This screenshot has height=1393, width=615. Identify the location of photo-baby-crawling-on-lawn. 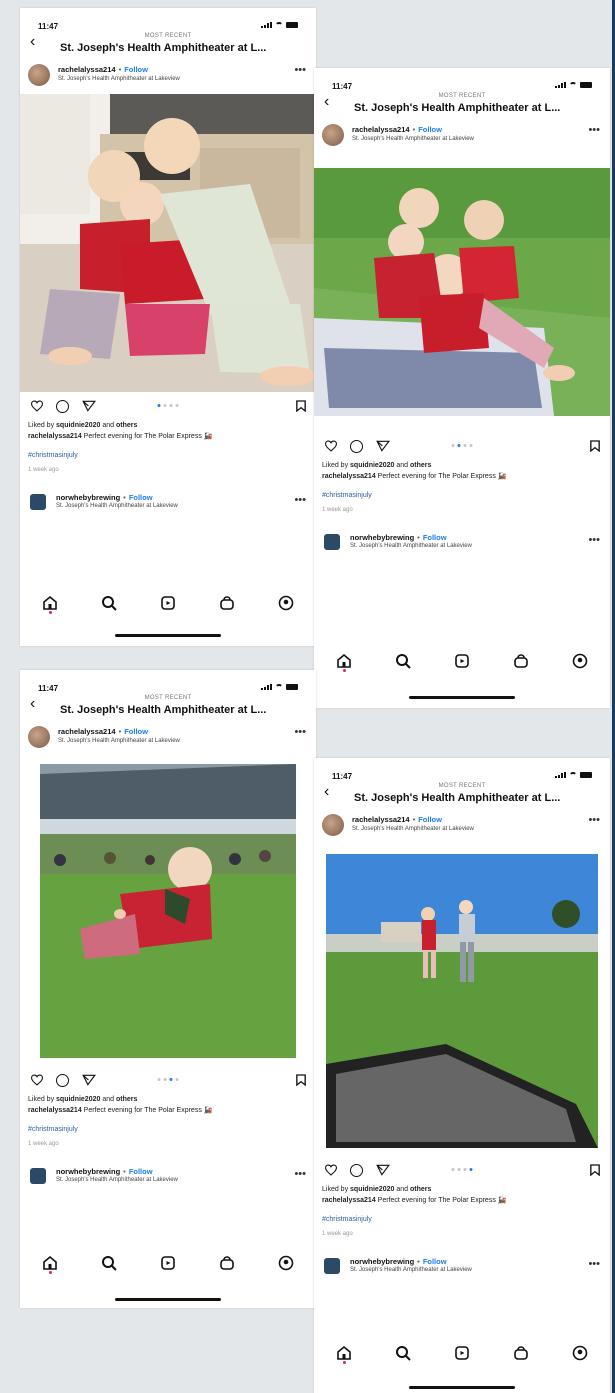
(168, 911).